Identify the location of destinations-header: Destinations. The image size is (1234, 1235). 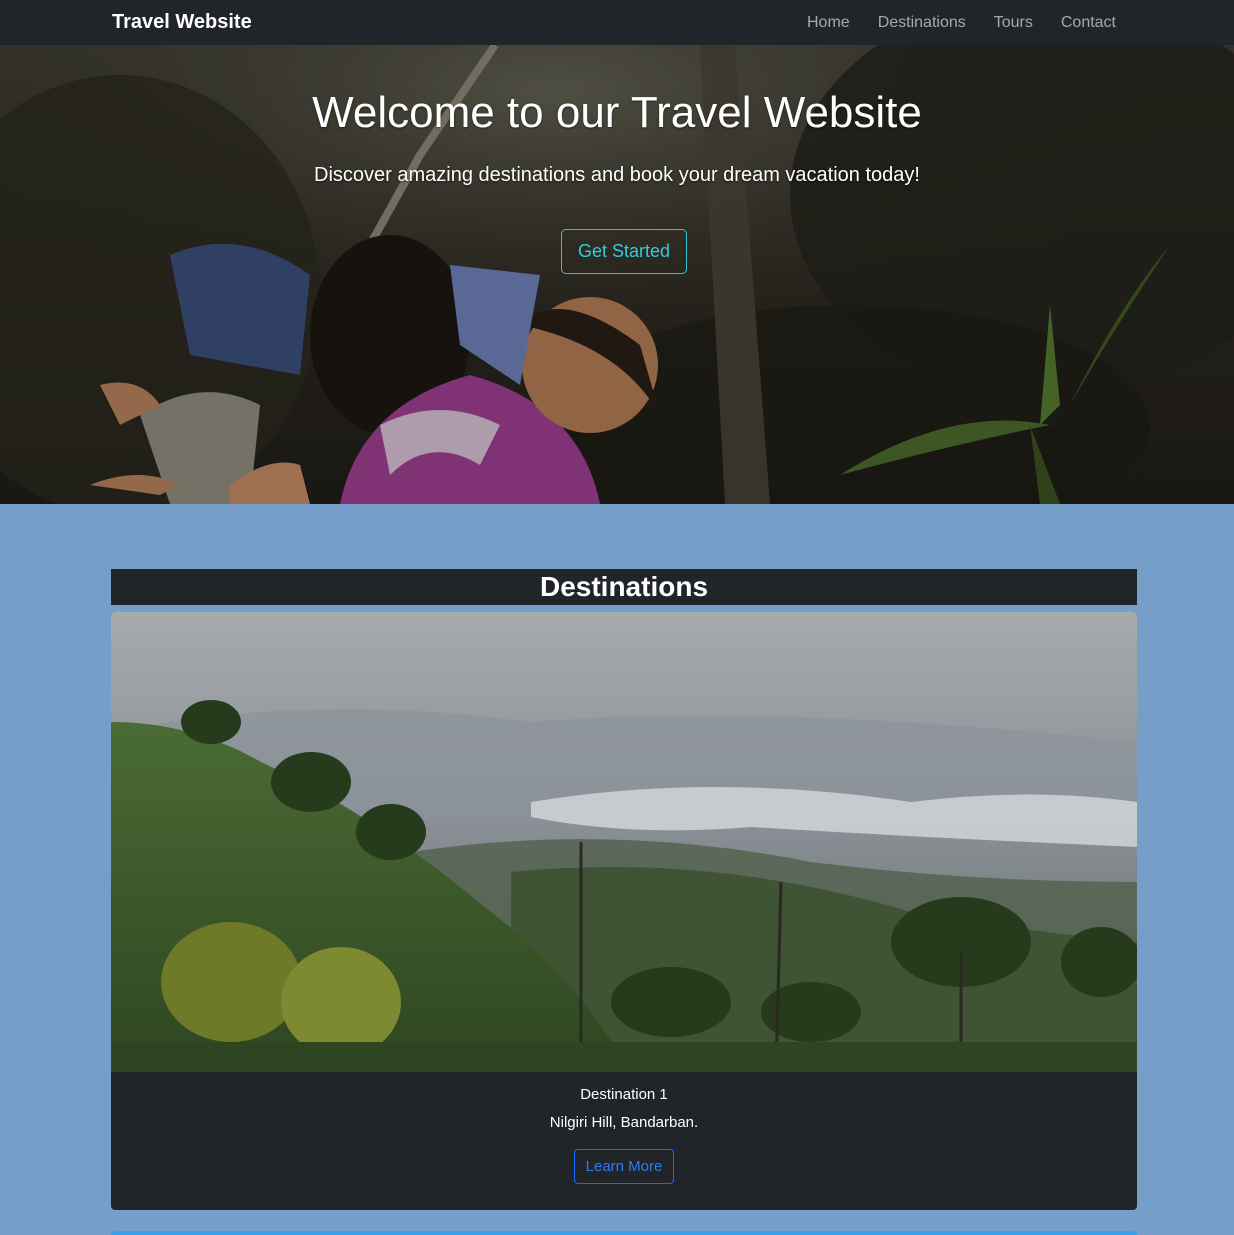
(624, 587).